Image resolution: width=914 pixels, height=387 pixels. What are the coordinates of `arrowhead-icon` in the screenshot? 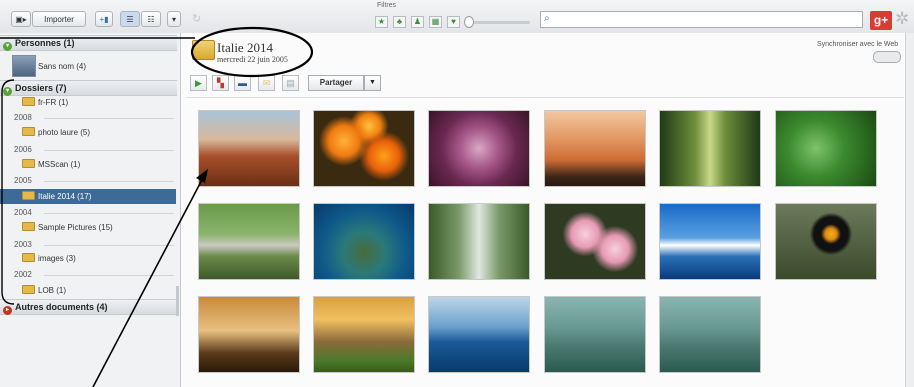 It's located at (202, 176).